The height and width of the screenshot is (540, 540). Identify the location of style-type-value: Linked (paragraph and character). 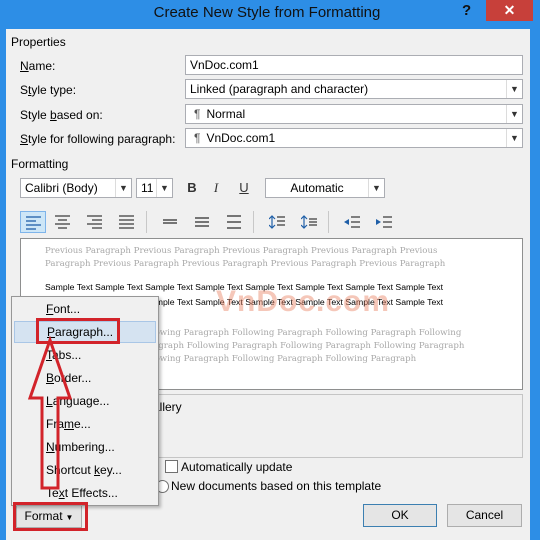
(279, 89).